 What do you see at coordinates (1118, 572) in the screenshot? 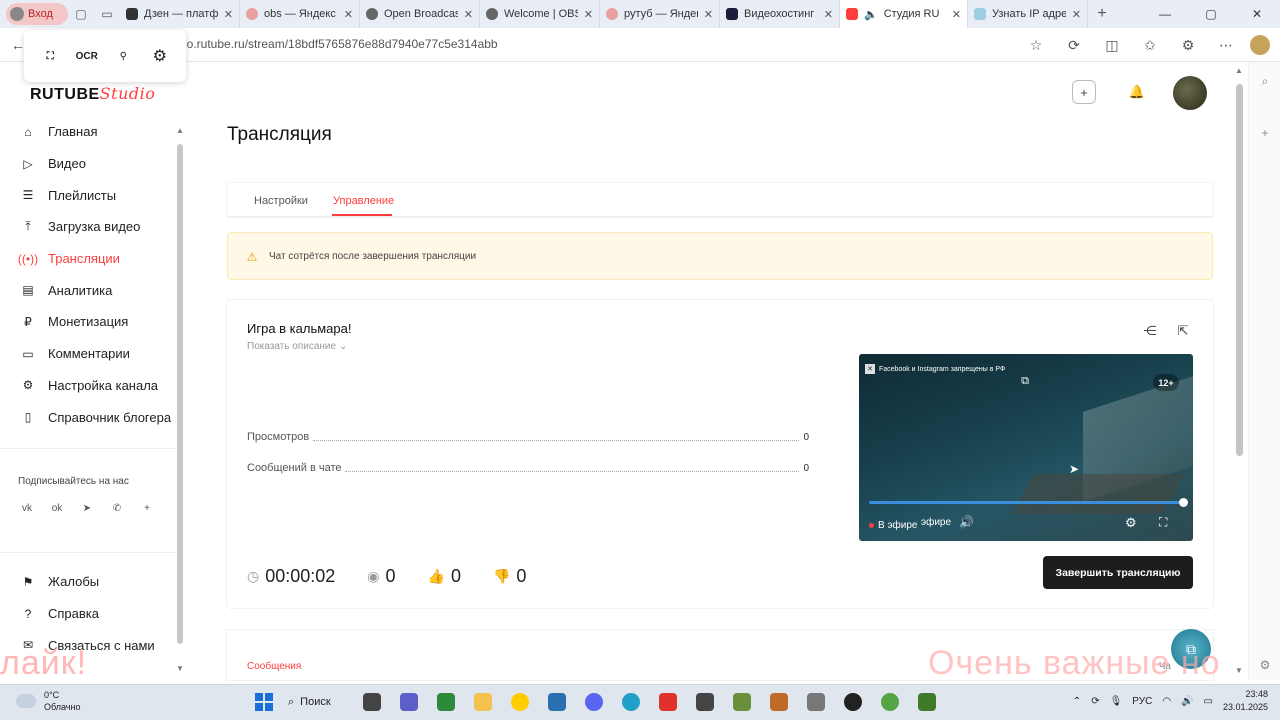
I see `end-broadcast-button: Завершить трансляцию` at bounding box center [1118, 572].